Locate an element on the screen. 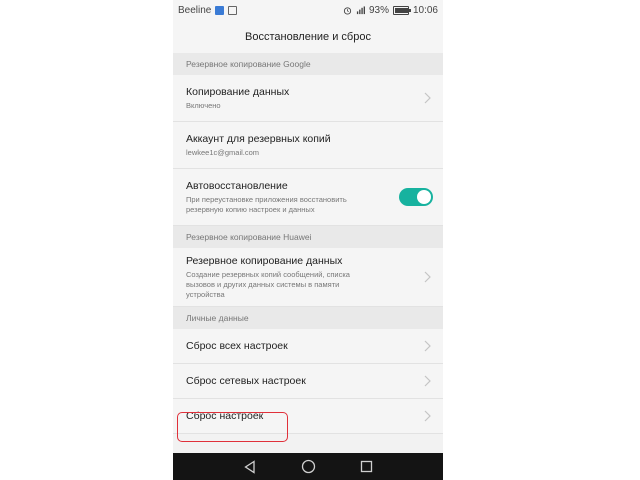 This screenshot has width=640, height=480. setting-subtitle: lewkee1c@gmail.com is located at coordinates (223, 152).